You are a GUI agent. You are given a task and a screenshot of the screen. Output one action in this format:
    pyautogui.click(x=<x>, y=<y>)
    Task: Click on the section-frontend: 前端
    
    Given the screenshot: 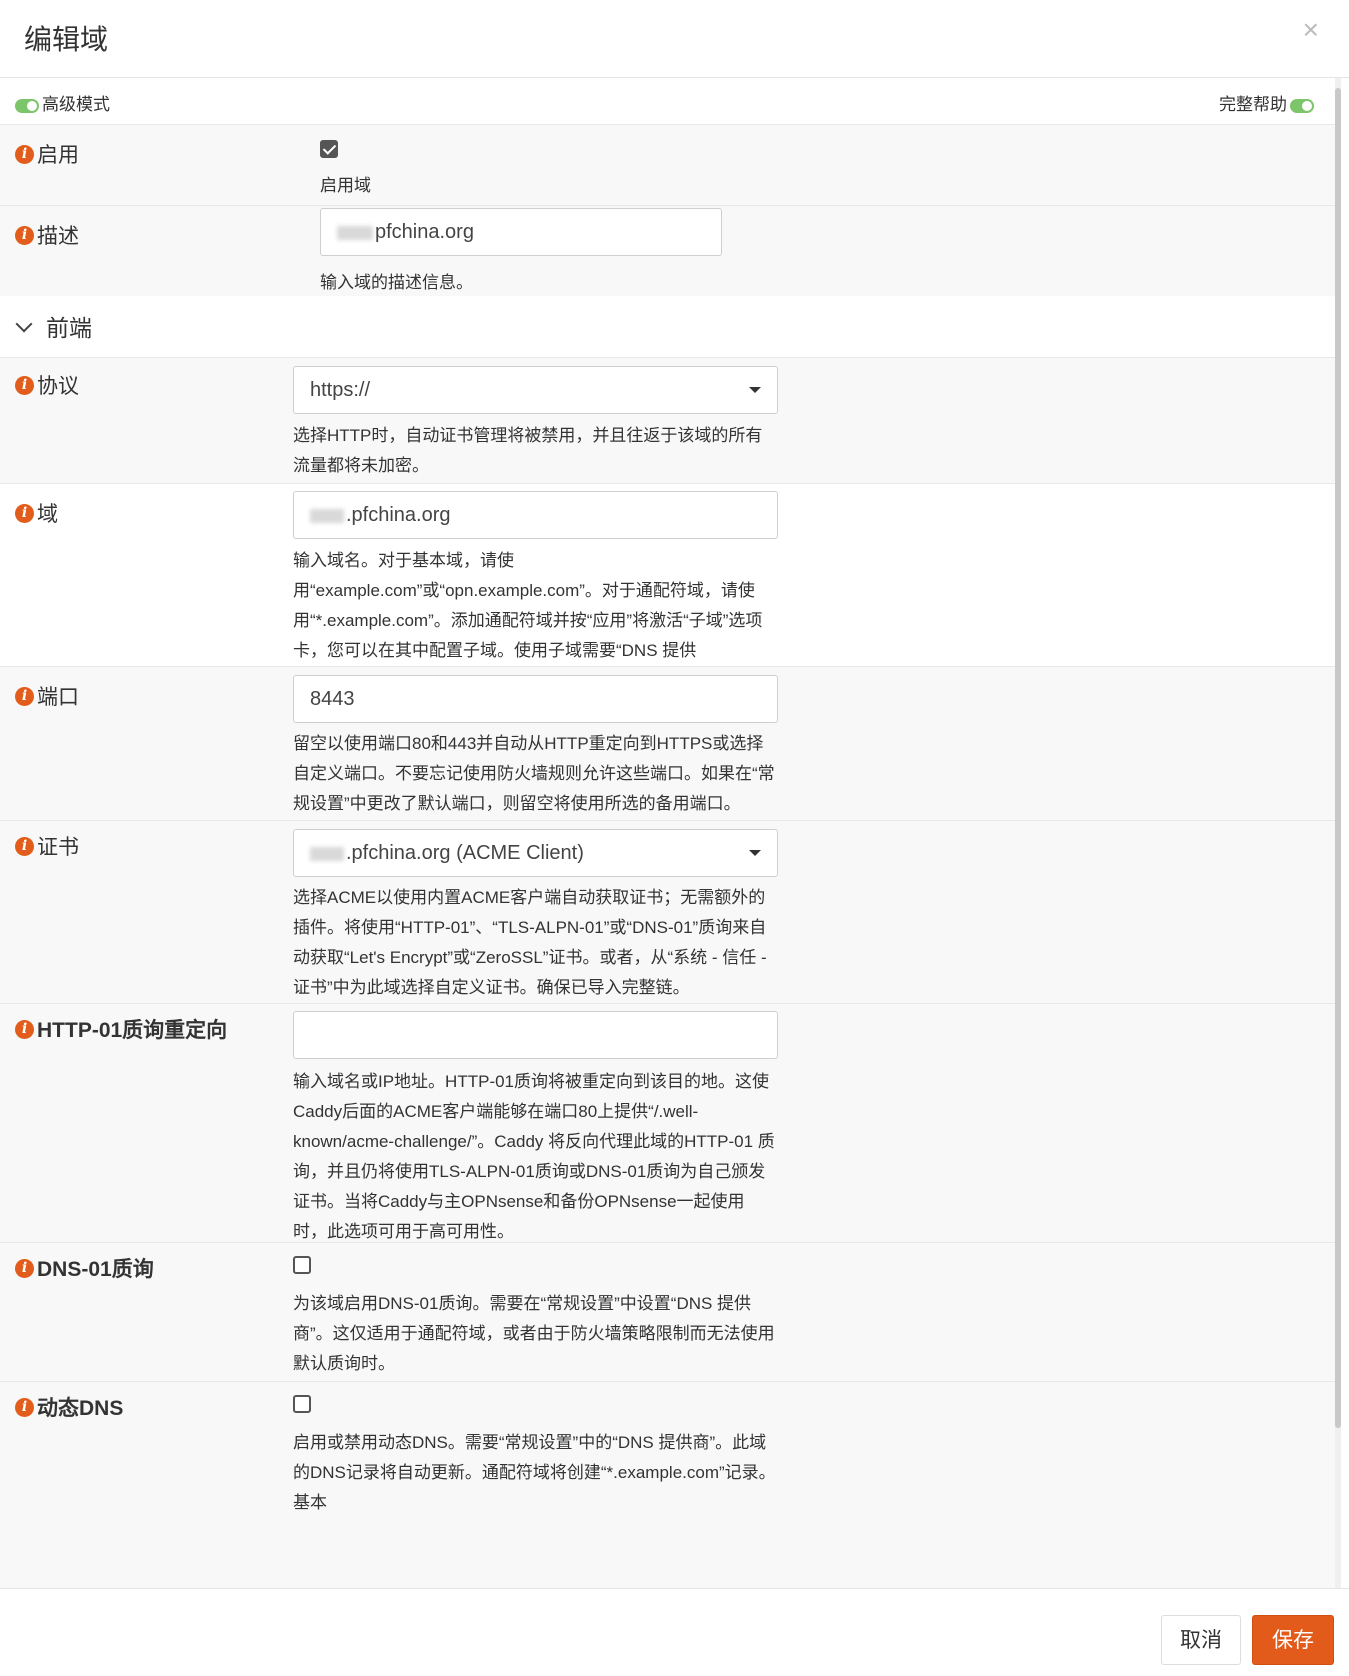 What is the action you would take?
    pyautogui.click(x=668, y=327)
    